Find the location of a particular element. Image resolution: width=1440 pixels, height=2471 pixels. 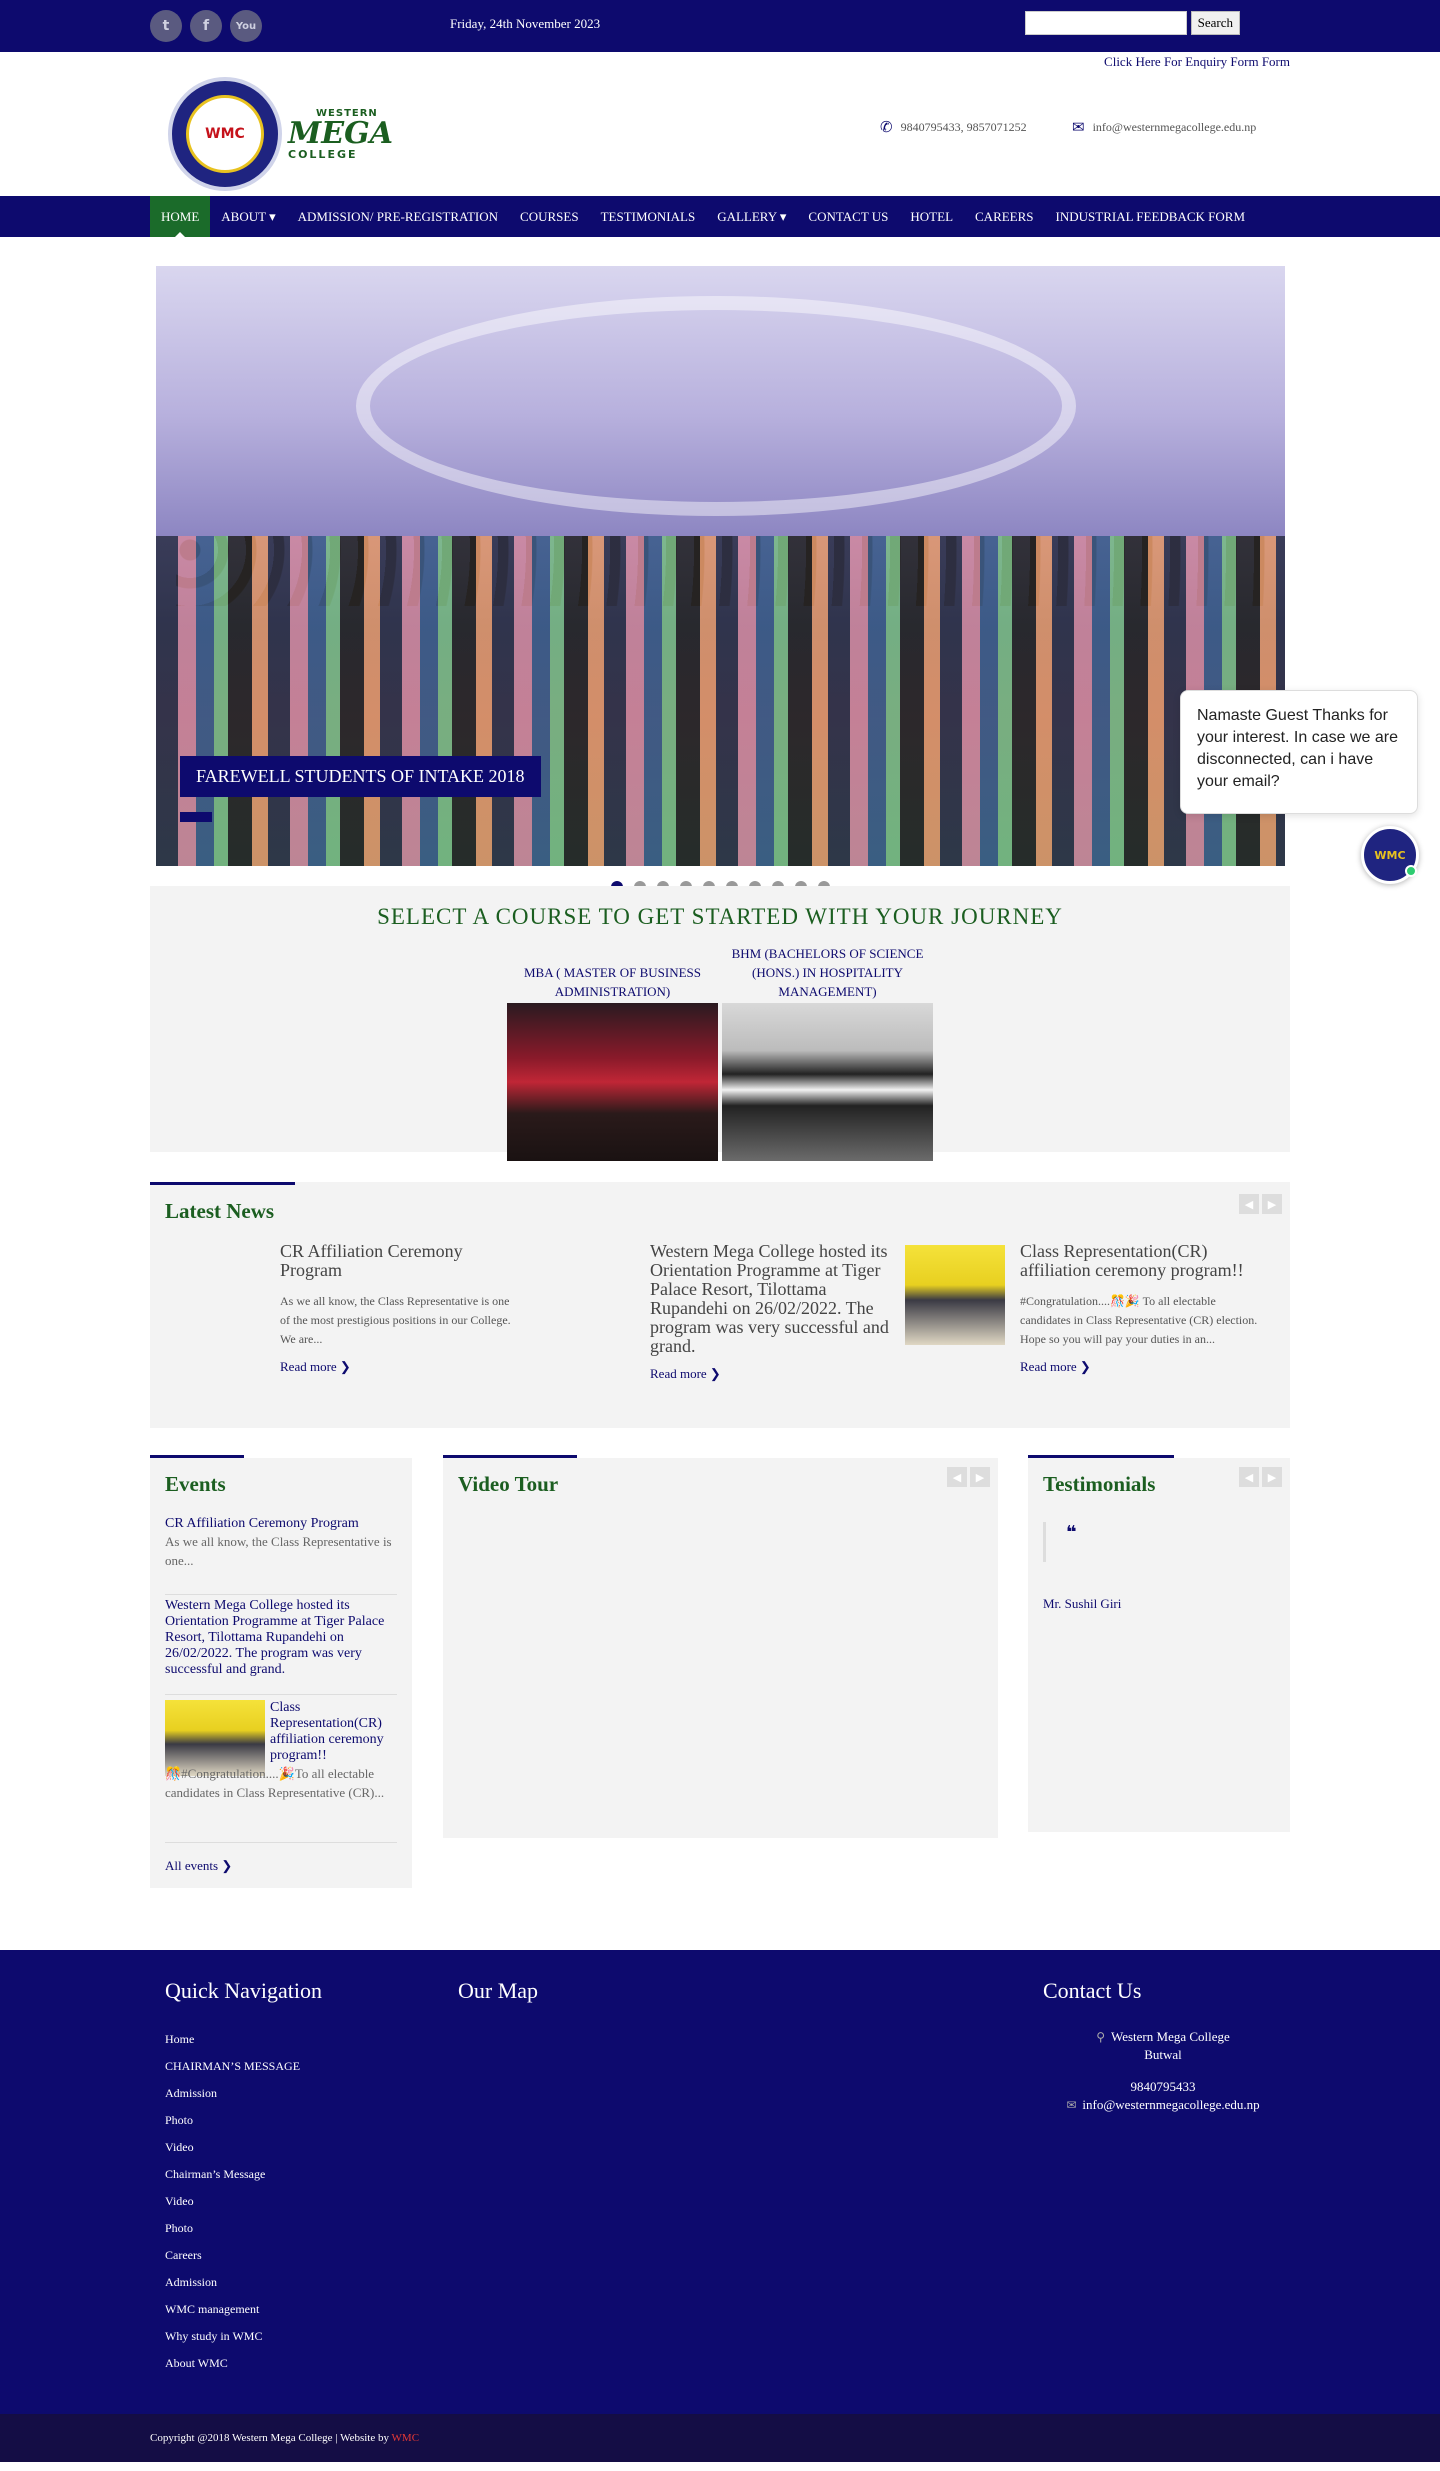

news-item-title: CR Affiliation Ceremony Program is located at coordinates (400, 1261).